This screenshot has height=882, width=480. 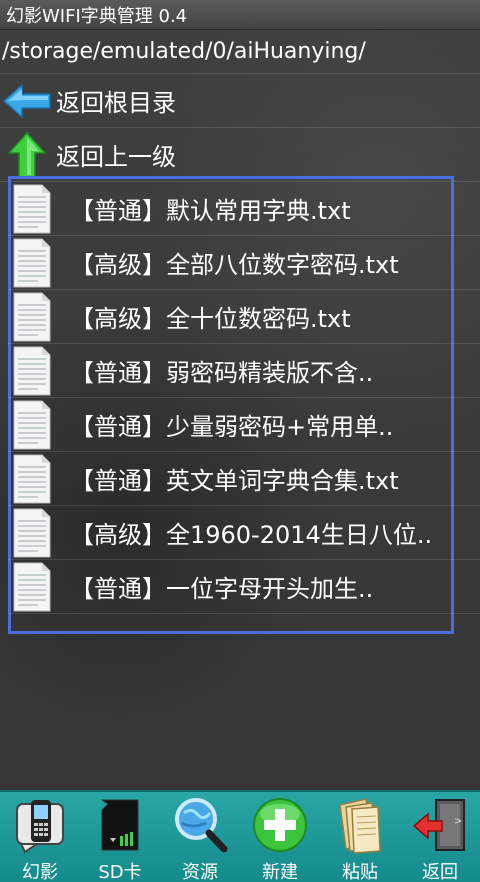 What do you see at coordinates (27, 101) in the screenshot?
I see `back-arrow-icon` at bounding box center [27, 101].